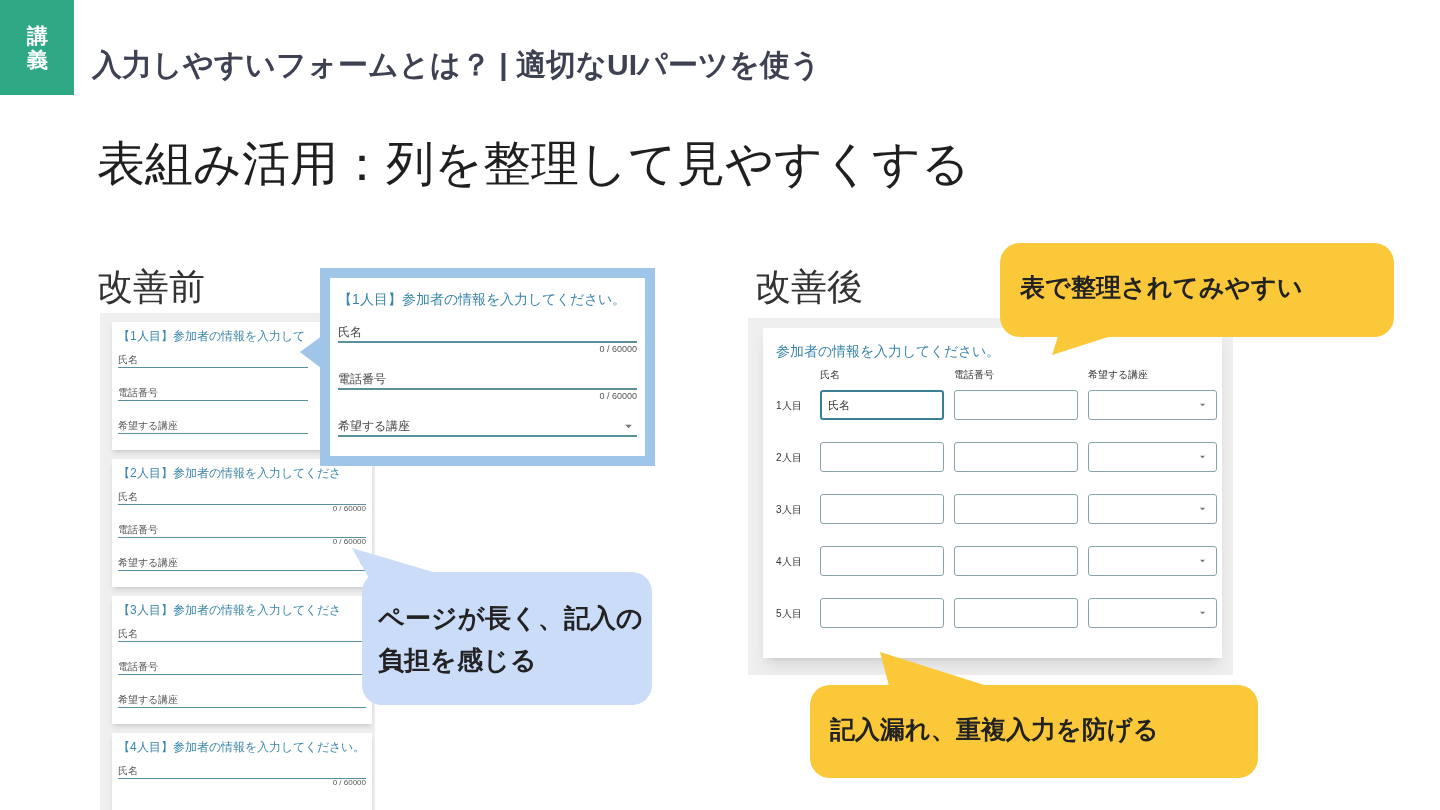 This screenshot has height=810, width=1440. I want to click on card-title: 【3人目】参加者の情報を入力してくださ, so click(229, 610).